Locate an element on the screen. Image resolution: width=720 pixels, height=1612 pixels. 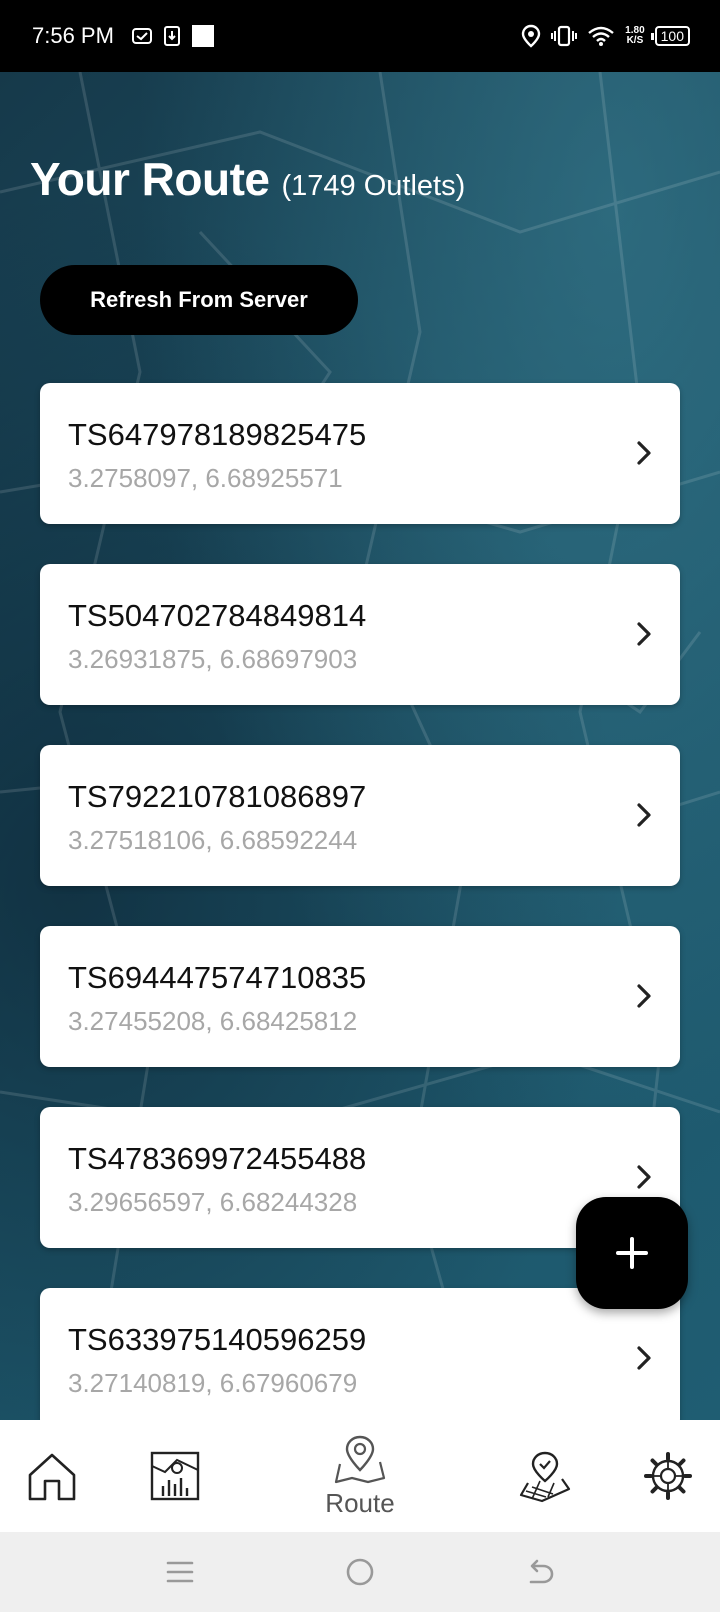
nav-route: Route is located at coordinates (360, 1476).